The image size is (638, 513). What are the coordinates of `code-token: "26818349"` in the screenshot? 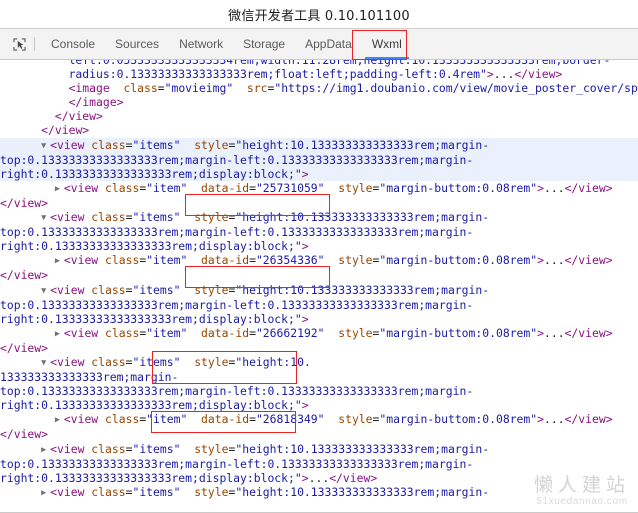 It's located at (290, 419).